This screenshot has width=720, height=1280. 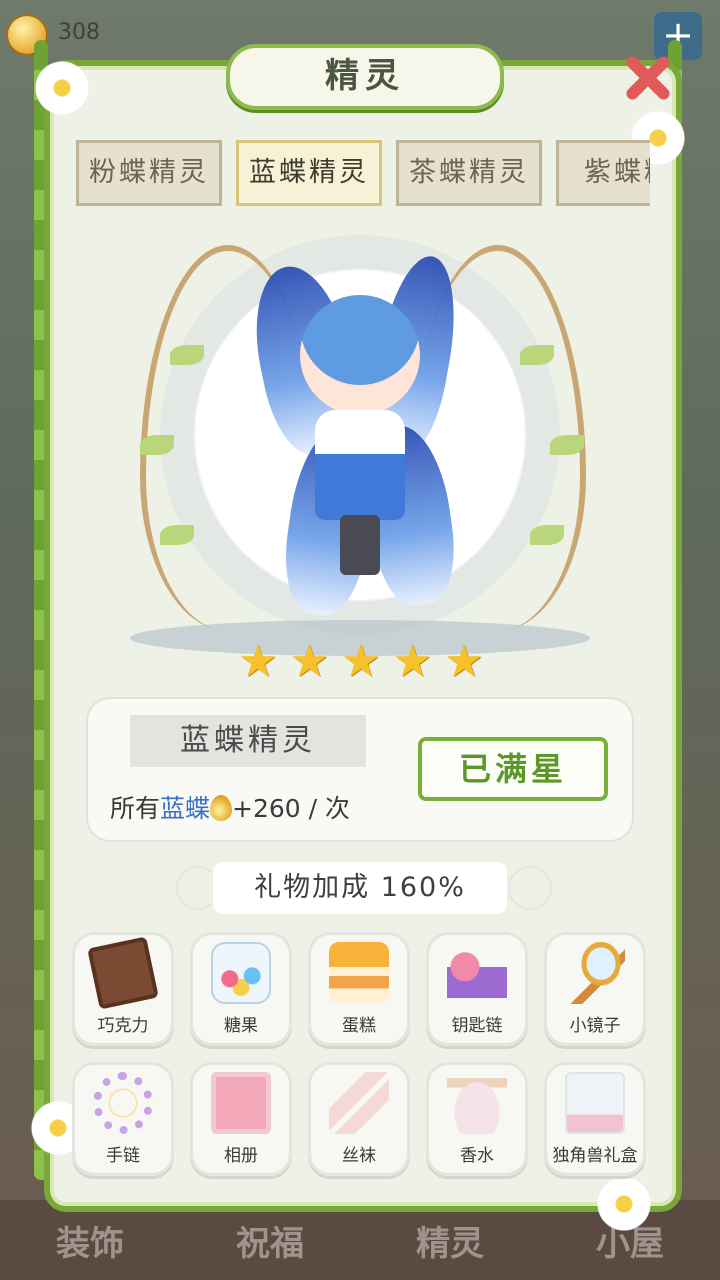 What do you see at coordinates (266, 808) in the screenshot?
I see `bonus-value: +260` at bounding box center [266, 808].